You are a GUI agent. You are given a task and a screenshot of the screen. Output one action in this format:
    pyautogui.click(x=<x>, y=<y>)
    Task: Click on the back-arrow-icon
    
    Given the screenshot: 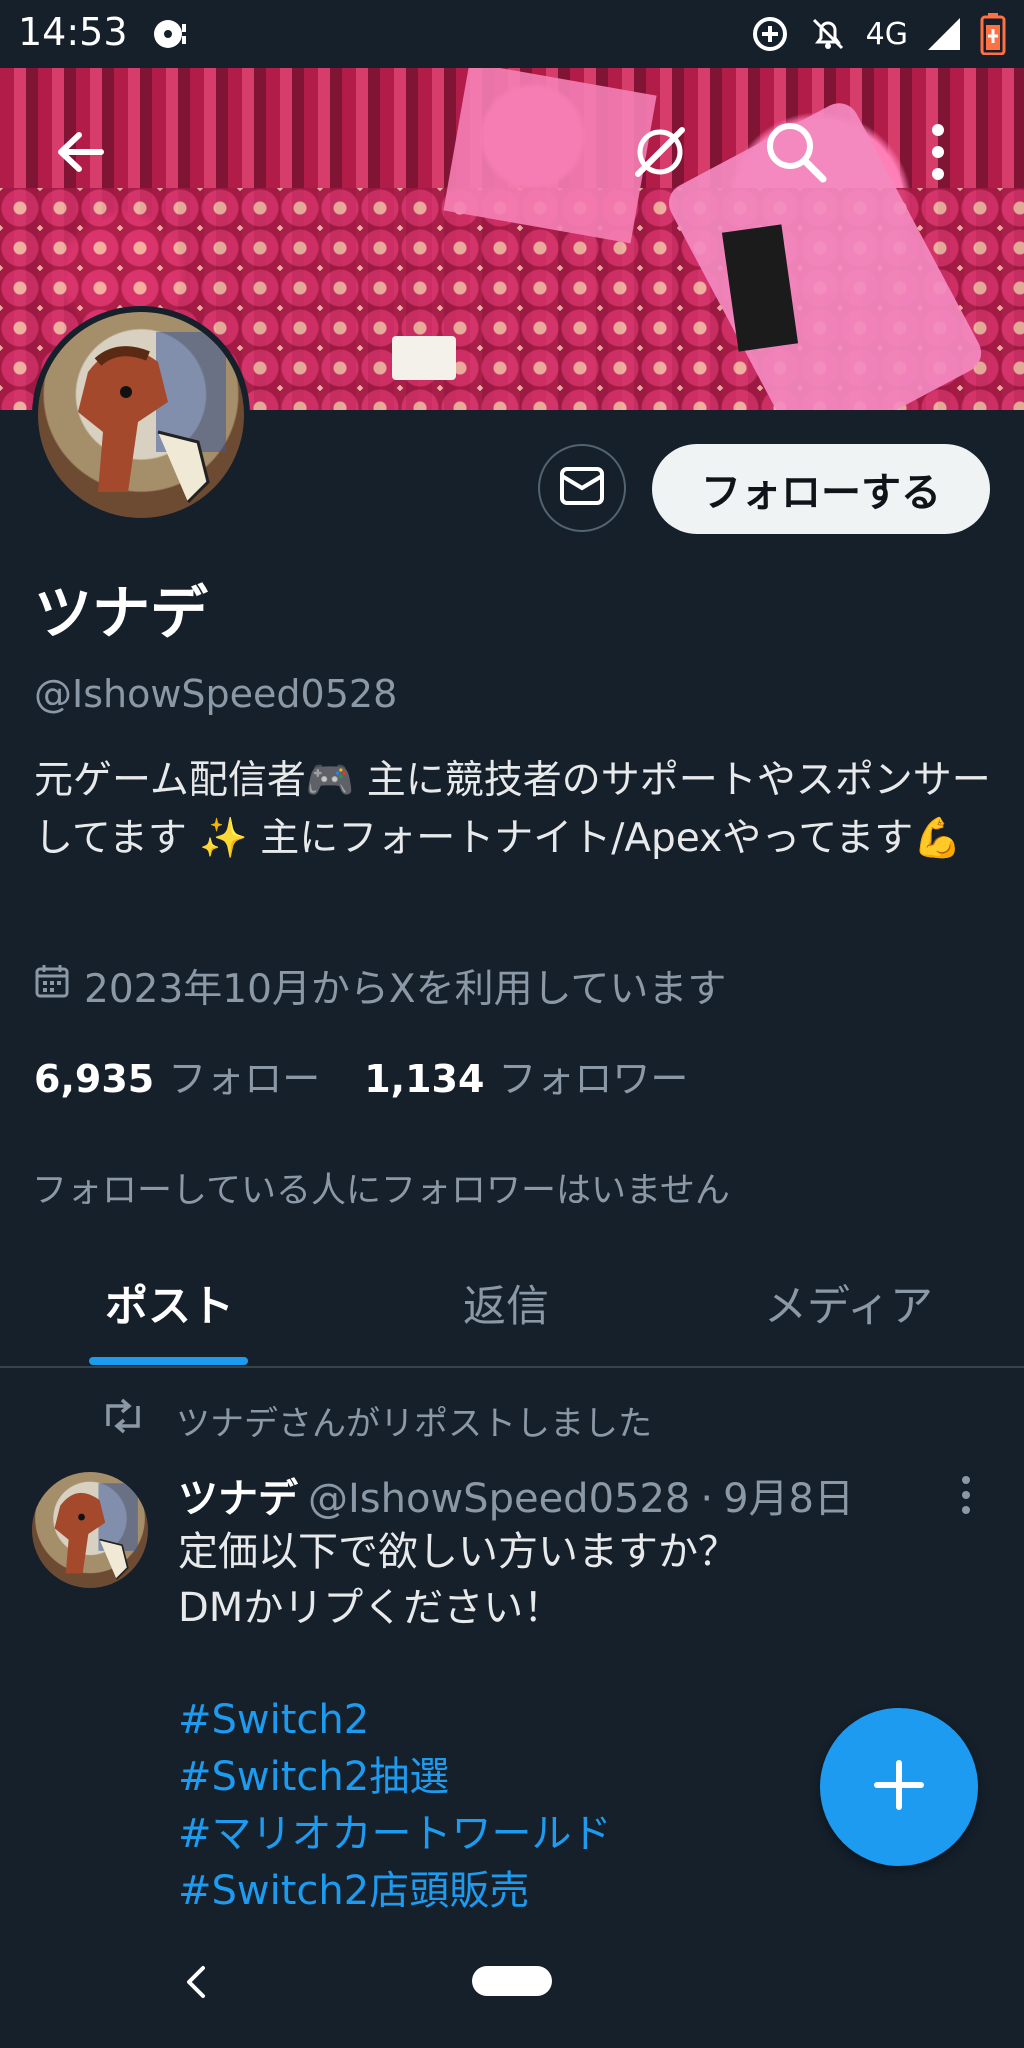 What is the action you would take?
    pyautogui.click(x=80, y=152)
    